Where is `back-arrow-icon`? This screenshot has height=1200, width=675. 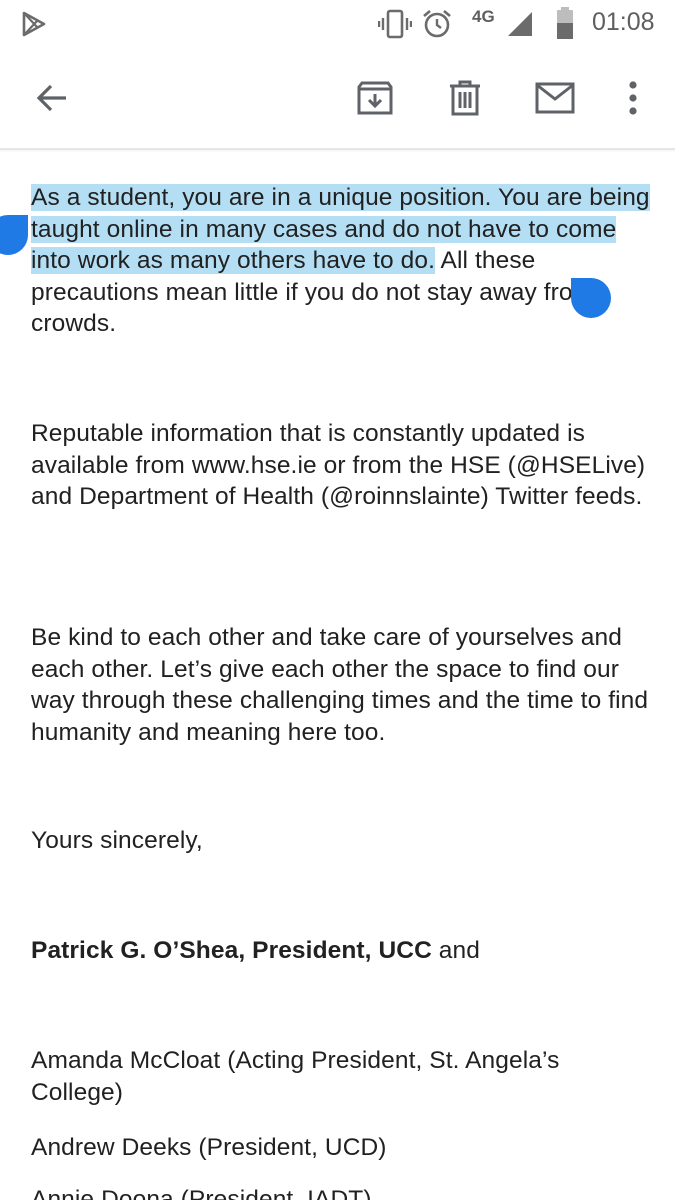
back-arrow-icon is located at coordinates (51, 98).